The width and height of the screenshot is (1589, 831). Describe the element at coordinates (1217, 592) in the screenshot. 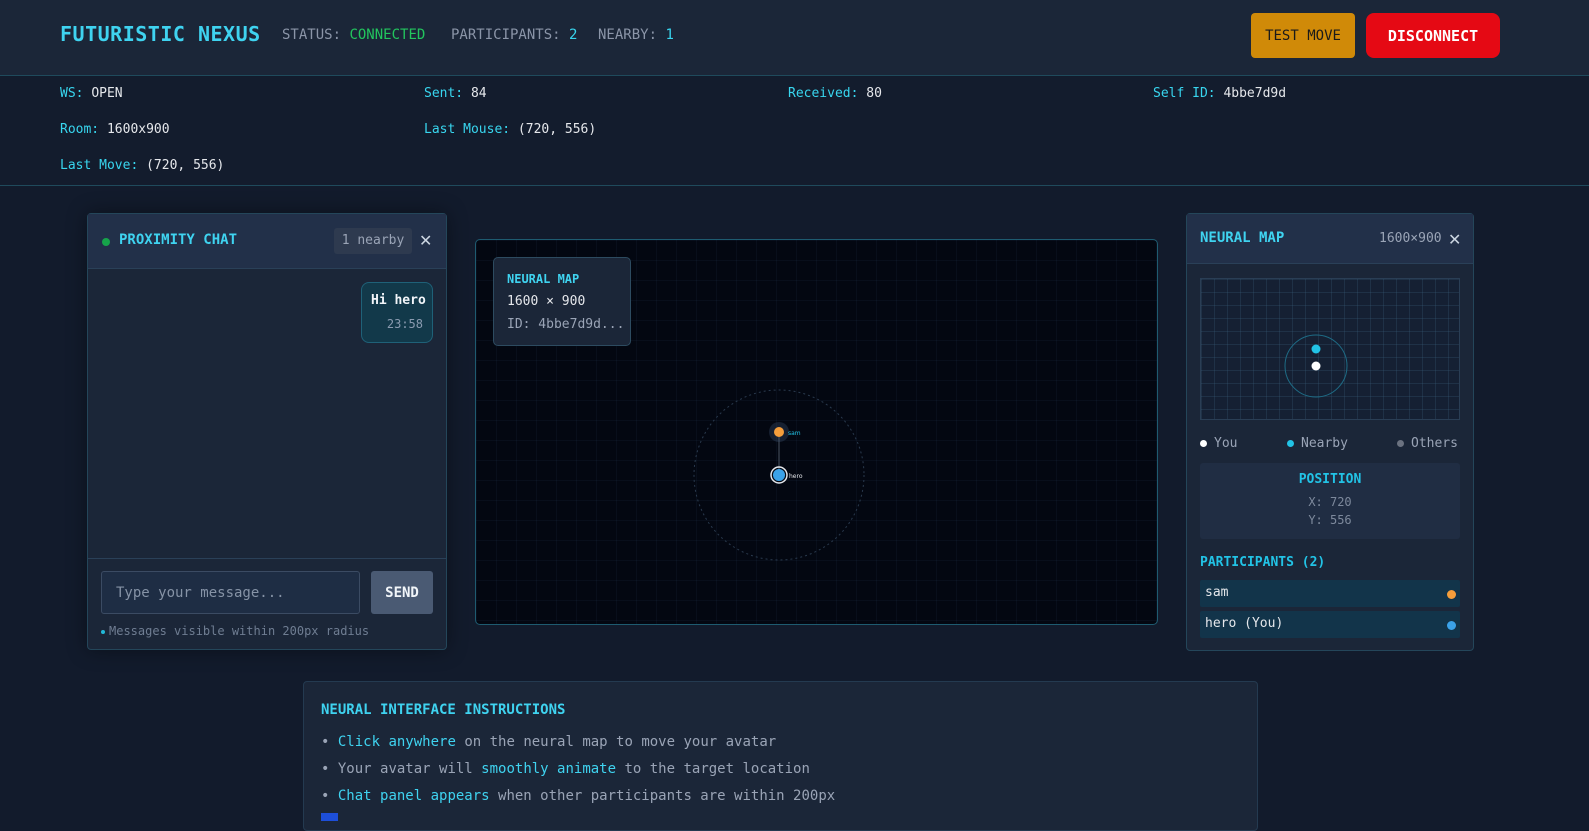

I see `participant-name: sam` at that location.